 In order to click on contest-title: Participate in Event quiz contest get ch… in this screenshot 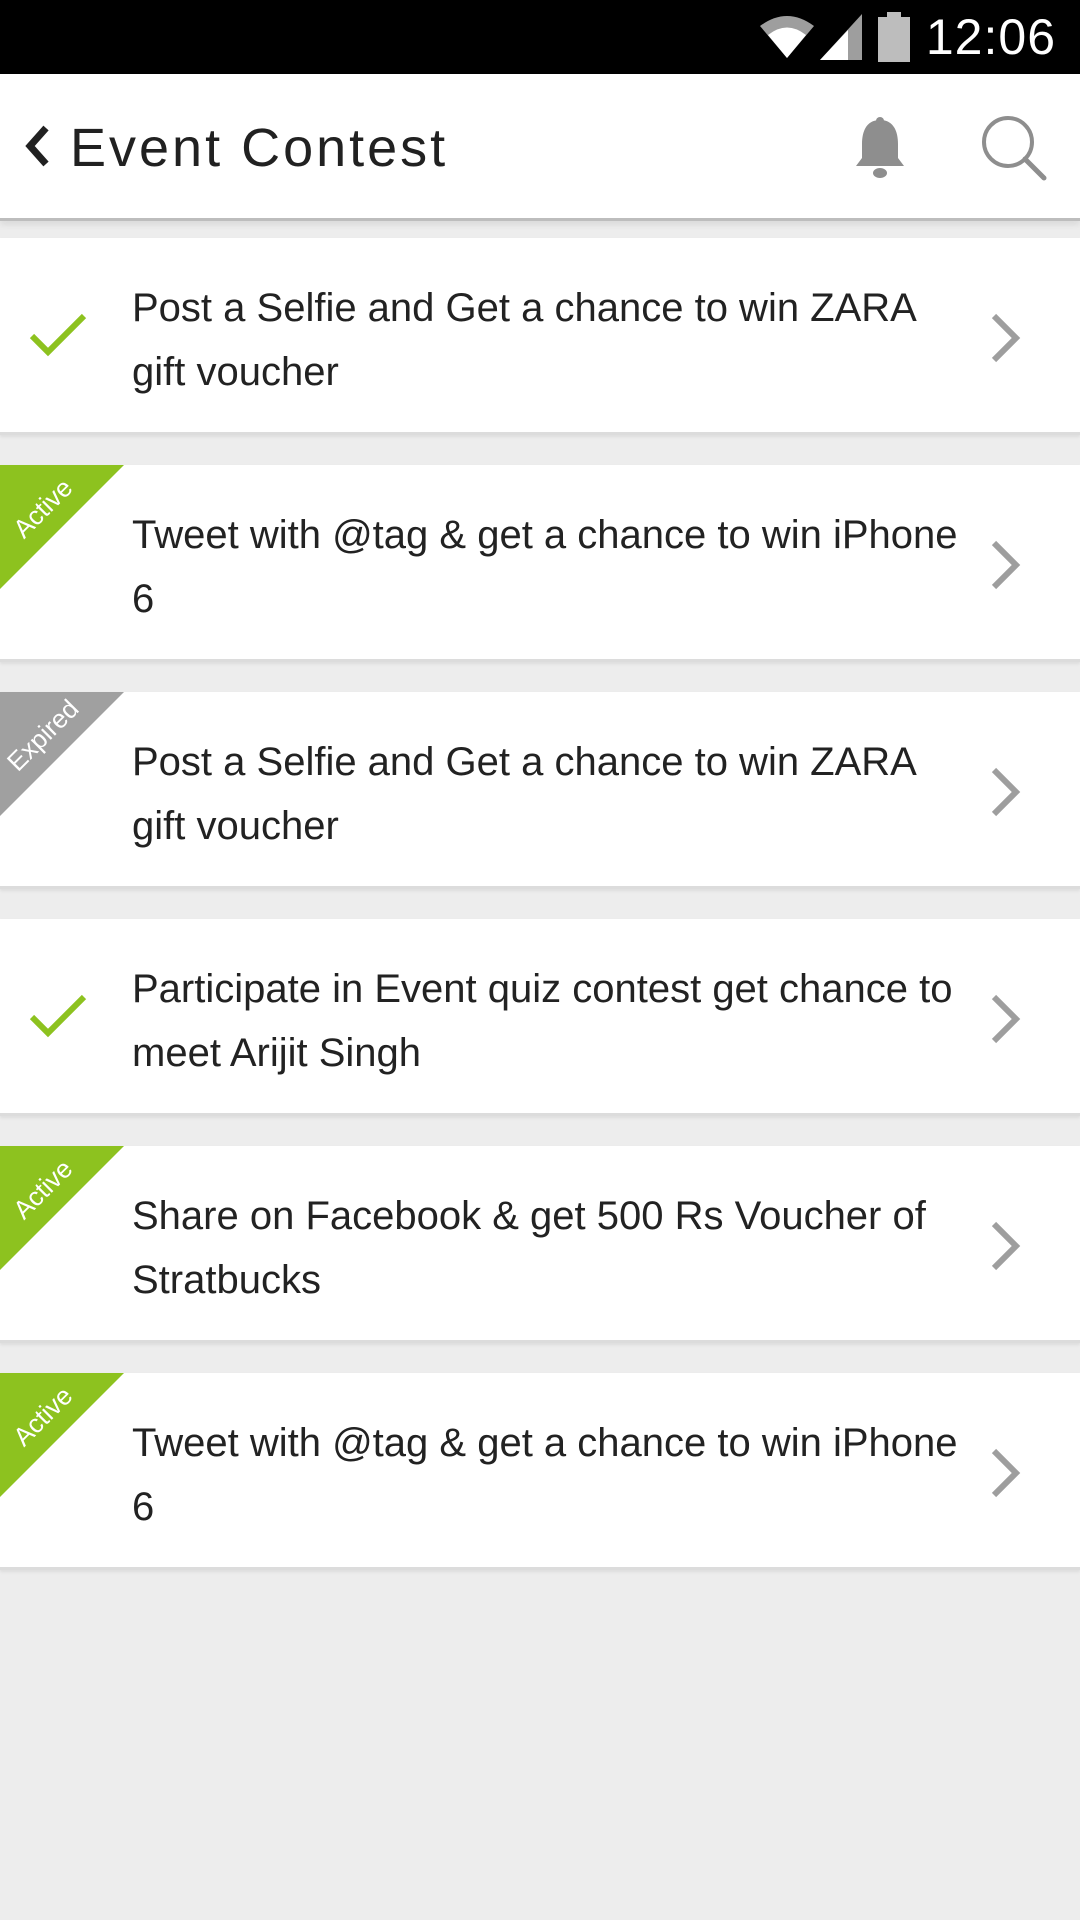, I will do `click(542, 1021)`.